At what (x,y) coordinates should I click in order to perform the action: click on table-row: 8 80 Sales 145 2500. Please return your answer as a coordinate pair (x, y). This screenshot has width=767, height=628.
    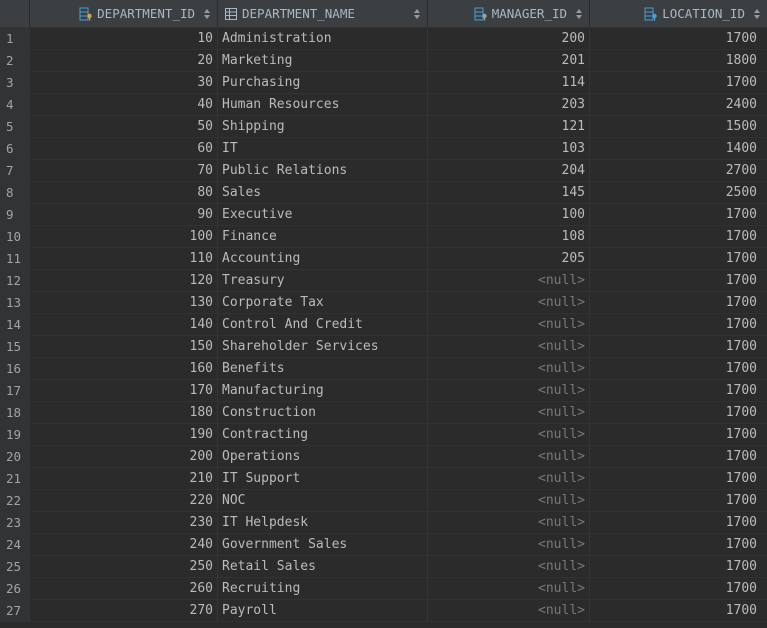
    Looking at the image, I should click on (383, 193).